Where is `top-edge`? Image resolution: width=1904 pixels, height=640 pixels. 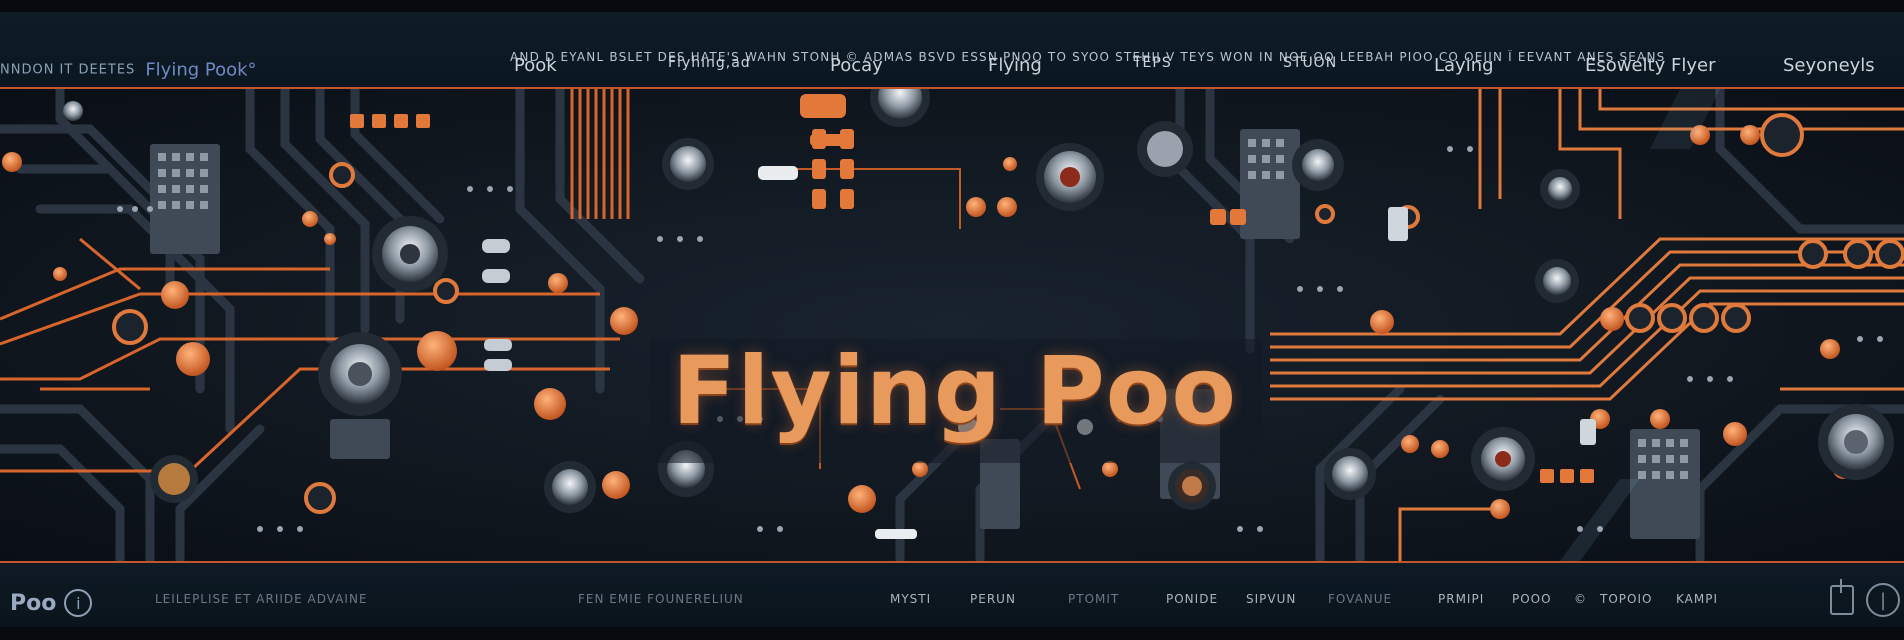
top-edge is located at coordinates (952, 6).